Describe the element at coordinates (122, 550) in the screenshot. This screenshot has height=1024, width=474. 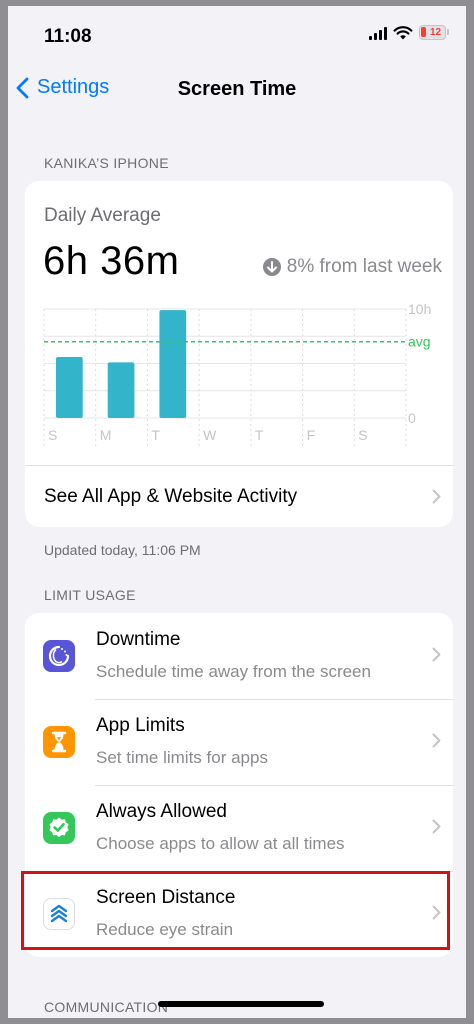
I see `updated-timestamp: Updated today, 11:06 PM` at that location.